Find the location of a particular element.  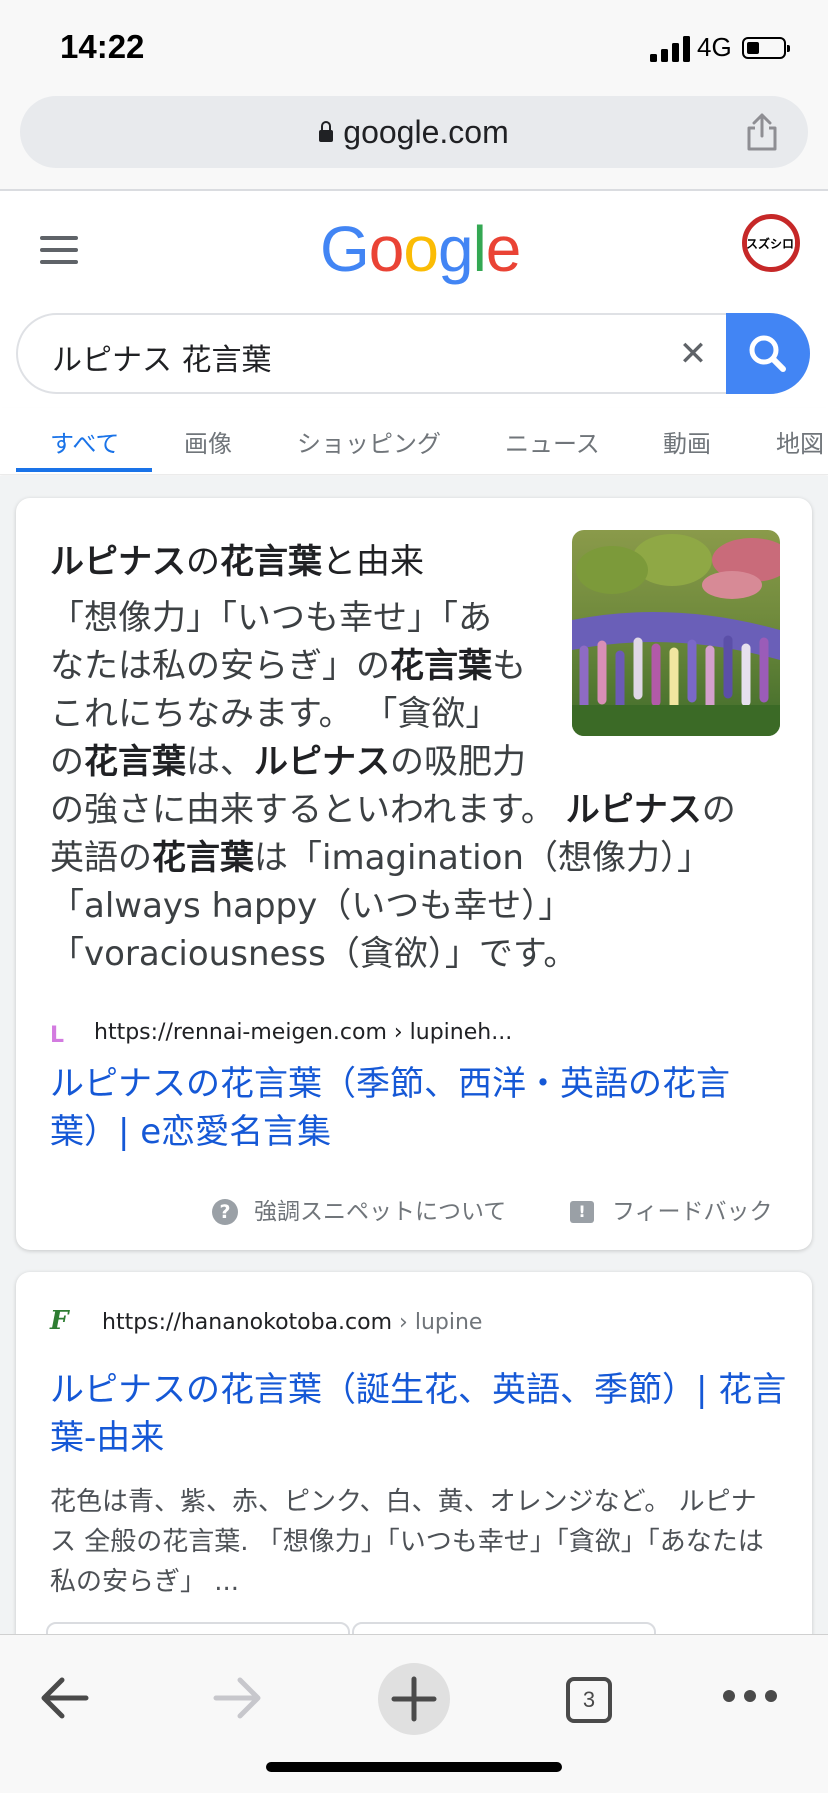

snippet-line: なたは私の安らぎ」の花言葉も is located at coordinates (288, 666).